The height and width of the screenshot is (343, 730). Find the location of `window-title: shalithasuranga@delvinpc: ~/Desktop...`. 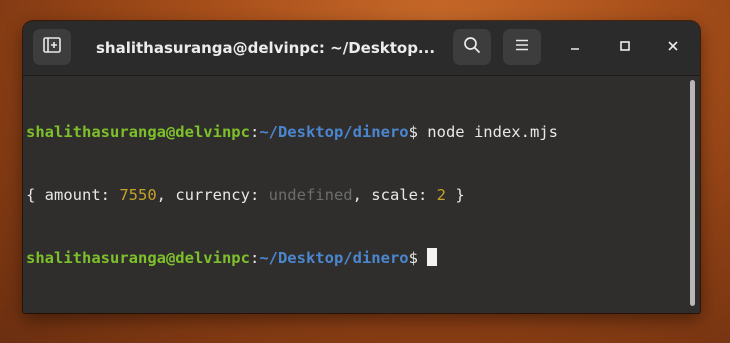

window-title: shalithasuranga@delvinpc: ~/Desktop... is located at coordinates (266, 48).